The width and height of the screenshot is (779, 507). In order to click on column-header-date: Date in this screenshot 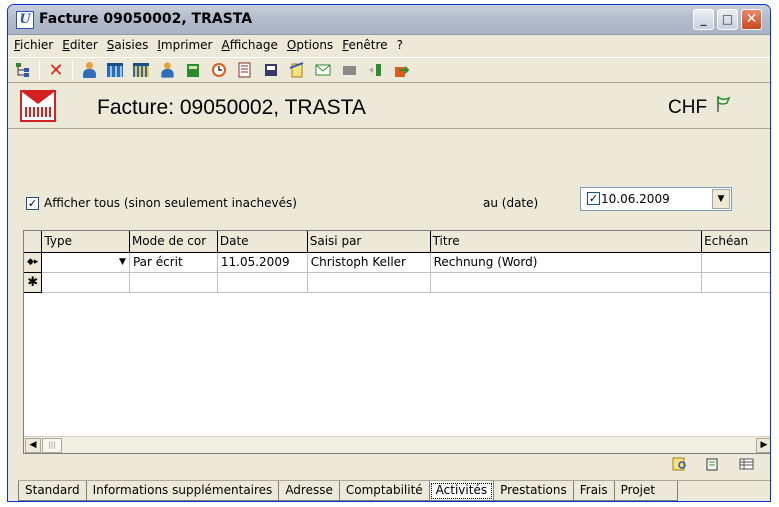, I will do `click(262, 242)`.